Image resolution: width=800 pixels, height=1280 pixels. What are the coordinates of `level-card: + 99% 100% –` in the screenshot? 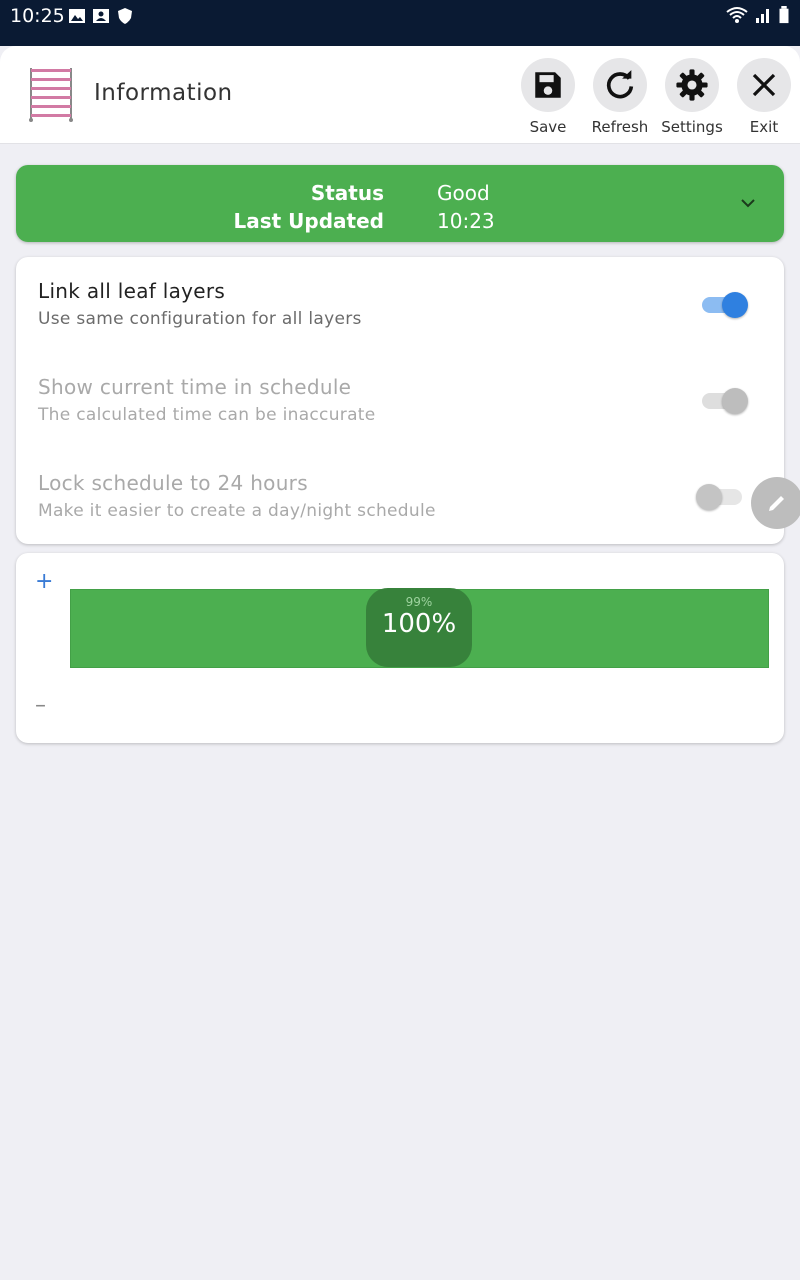 It's located at (400, 648).